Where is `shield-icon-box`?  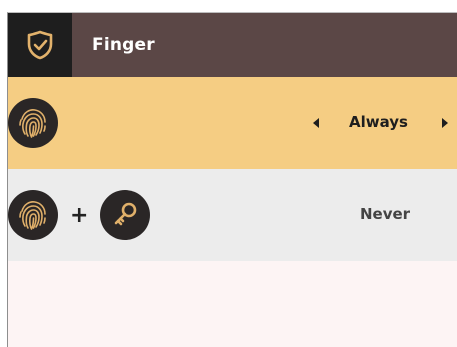 shield-icon-box is located at coordinates (40, 45).